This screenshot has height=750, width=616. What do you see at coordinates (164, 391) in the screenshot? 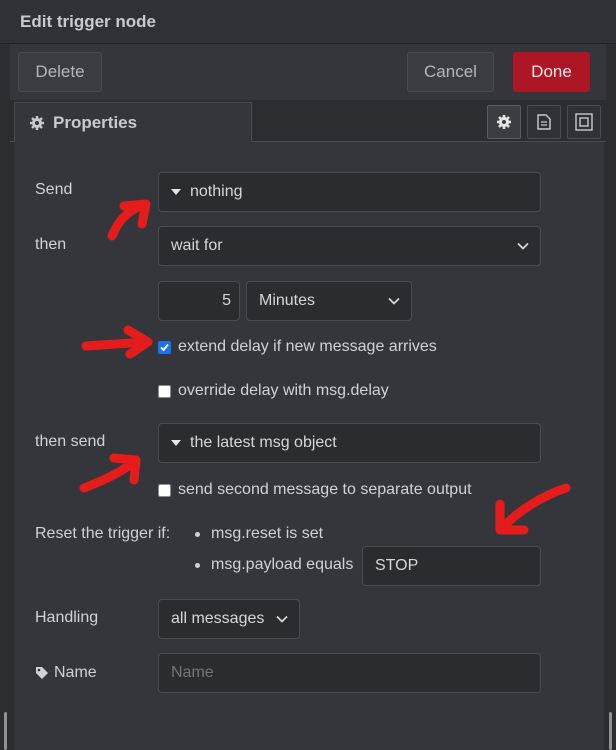
I see `override-delay-checkbox` at bounding box center [164, 391].